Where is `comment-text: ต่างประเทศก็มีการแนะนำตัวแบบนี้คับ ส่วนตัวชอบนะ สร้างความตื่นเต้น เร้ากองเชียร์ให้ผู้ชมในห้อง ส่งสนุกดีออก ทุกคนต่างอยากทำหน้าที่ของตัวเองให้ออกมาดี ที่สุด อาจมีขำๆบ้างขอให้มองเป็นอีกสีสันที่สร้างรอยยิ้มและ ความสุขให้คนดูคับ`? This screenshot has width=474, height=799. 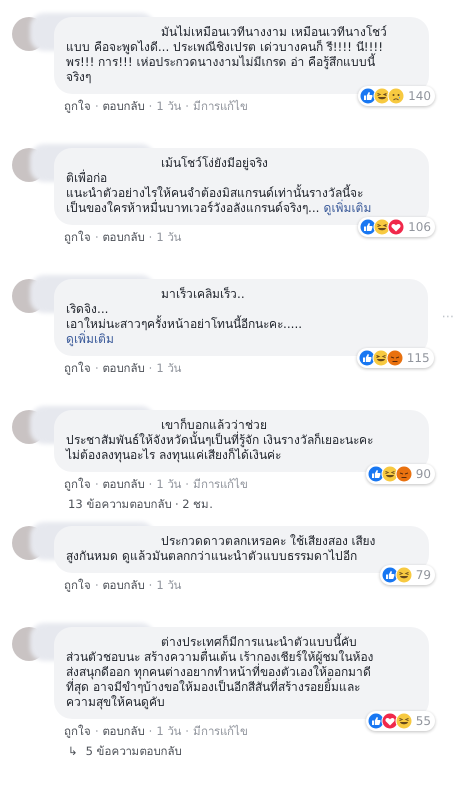
comment-text: ต่างประเทศก็มีการแนะนำตัวแบบนี้คับ ส่วนตัวชอบนะ สร้างความตื่นเต้น เร้ากองเชียร์ให้ผู้ชมในห้อง ส่งสนุกดีออก ทุกคนต่างอยากทำหน้าที่ของตัวเองให้ออกมาดี ที่สุด อาจมีขำๆบ้างขอให้มองเป็นอีกสีสันที่สร้างรอยยิ้มและ ความสุขให้คนดูคับ is located at coordinates (220, 672).